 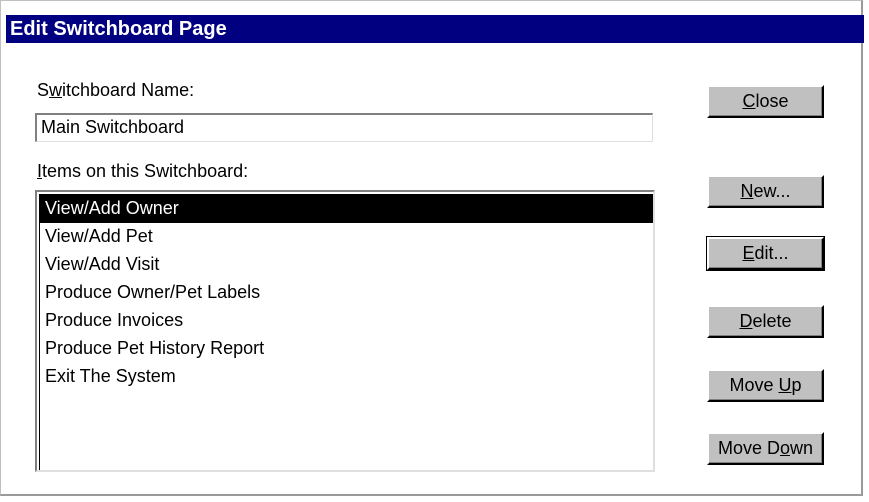 I want to click on switchboard-name-label-post: itchboard Name:, so click(x=128, y=90).